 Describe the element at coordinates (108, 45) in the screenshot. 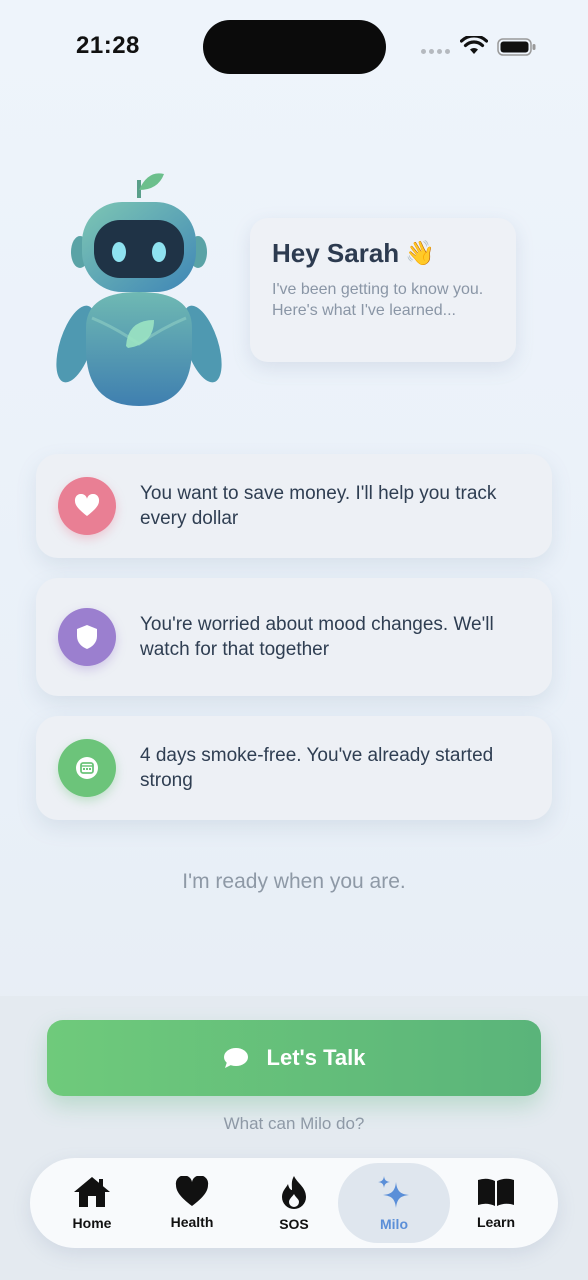

I see `status-time: 21:28` at that location.